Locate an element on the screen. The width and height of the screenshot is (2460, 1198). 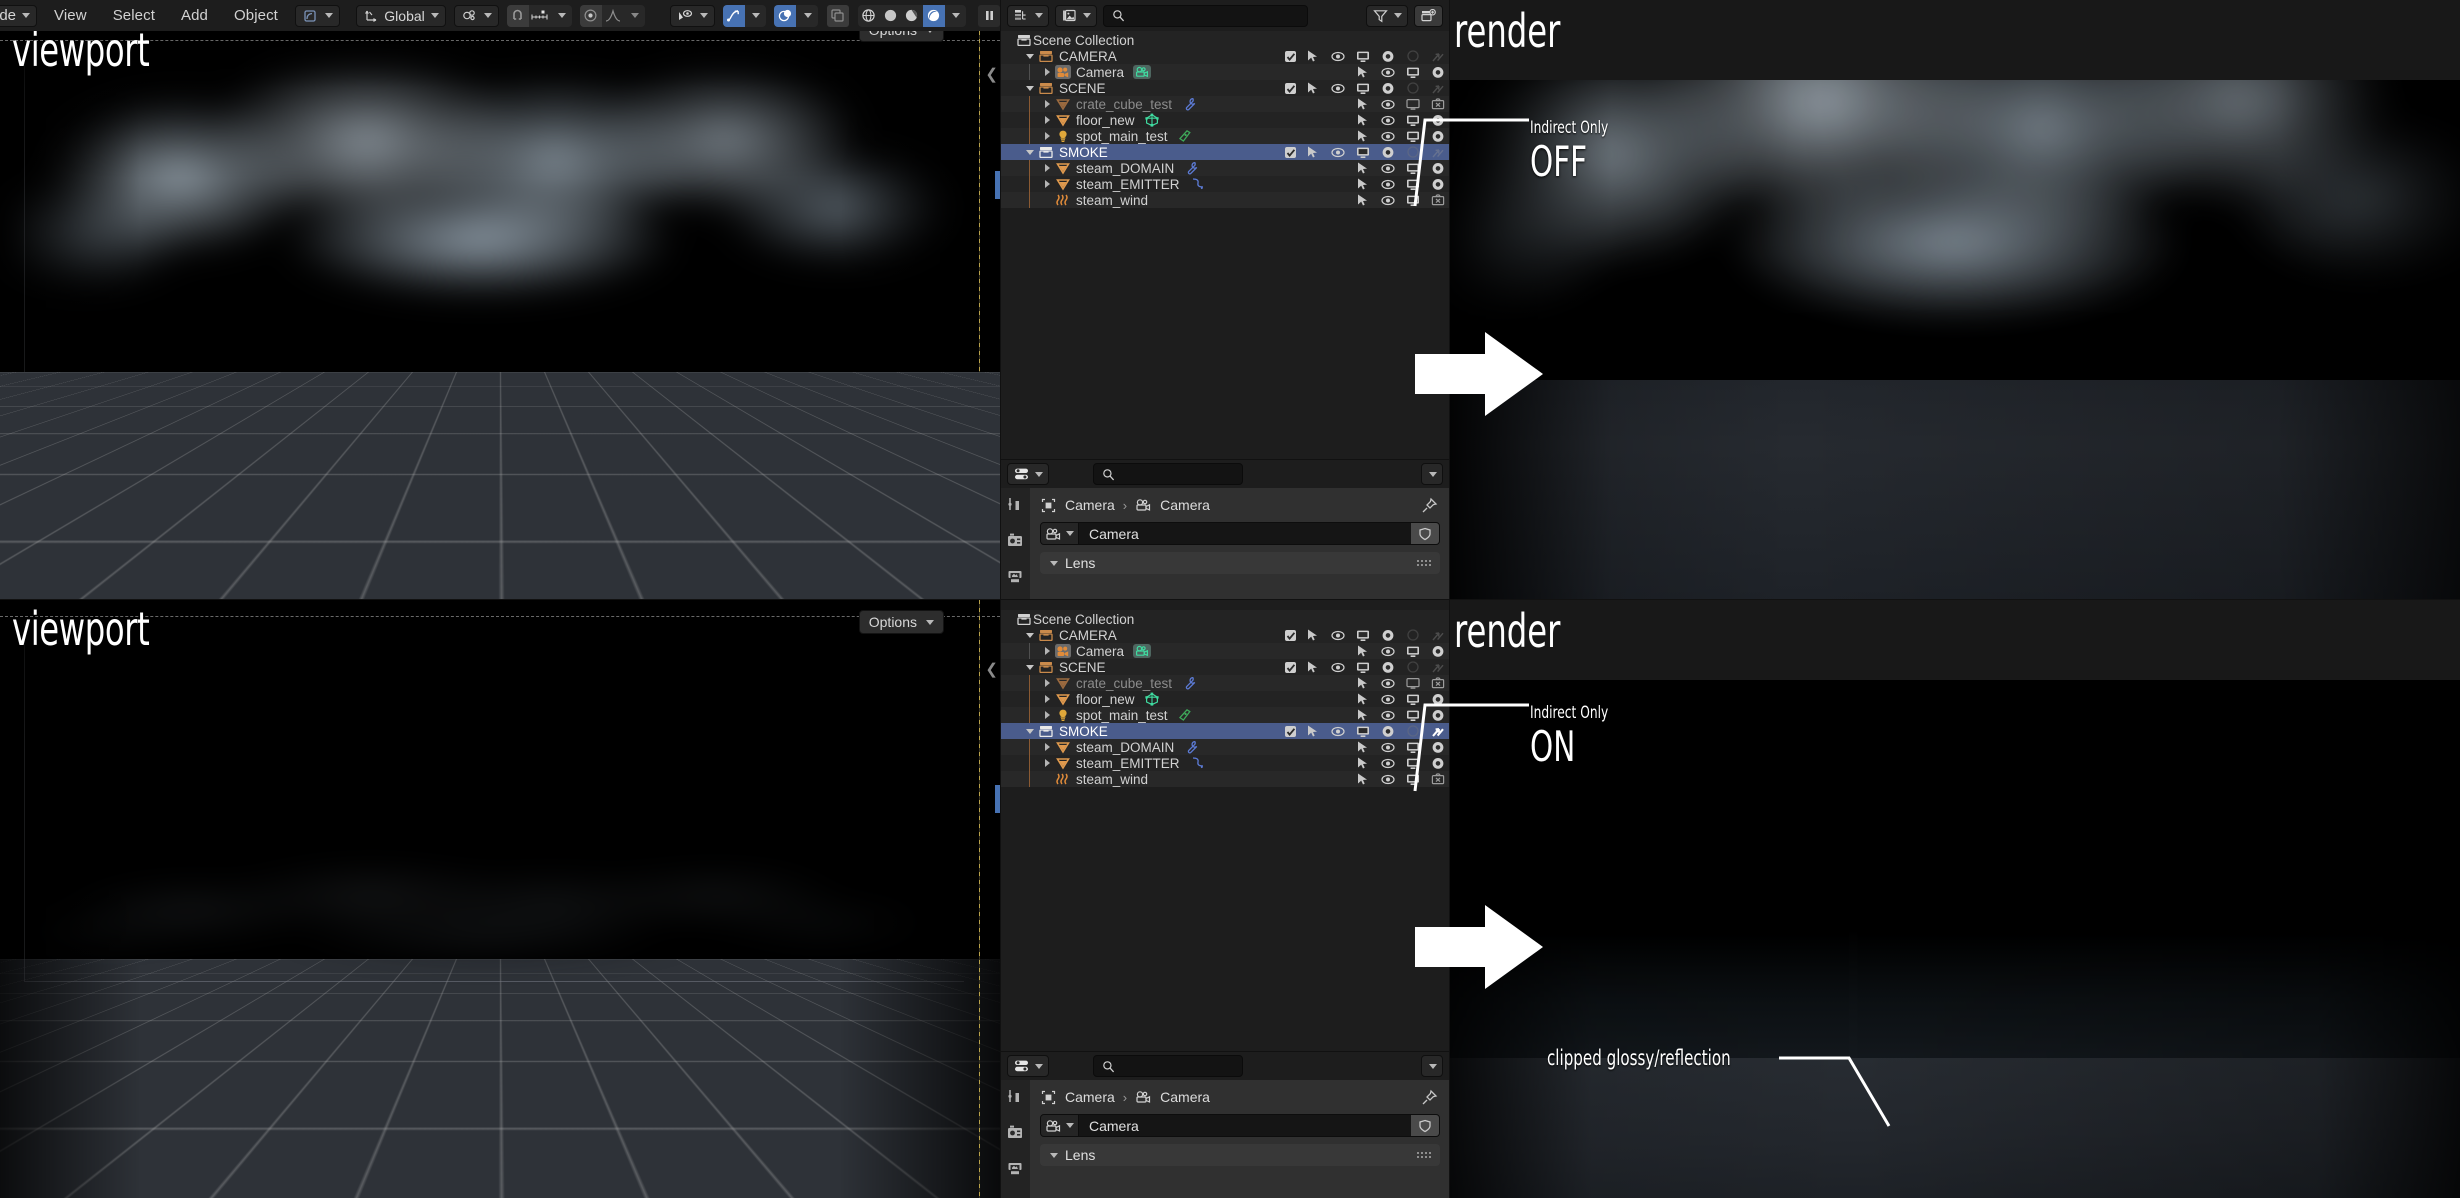
properties-body-bottom: Camera › Camera Camera Lens is located at coordinates (1225, 1139).